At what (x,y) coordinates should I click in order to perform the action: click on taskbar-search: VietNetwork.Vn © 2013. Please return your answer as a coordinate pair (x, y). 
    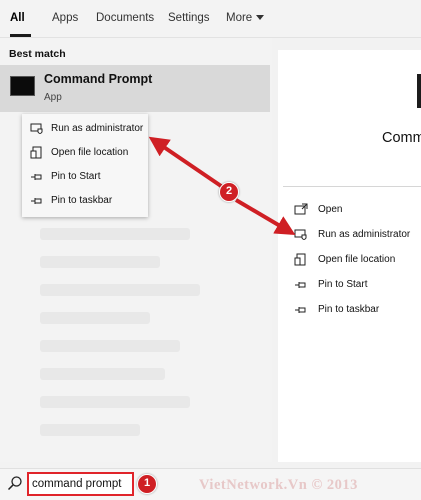
    Looking at the image, I should click on (210, 484).